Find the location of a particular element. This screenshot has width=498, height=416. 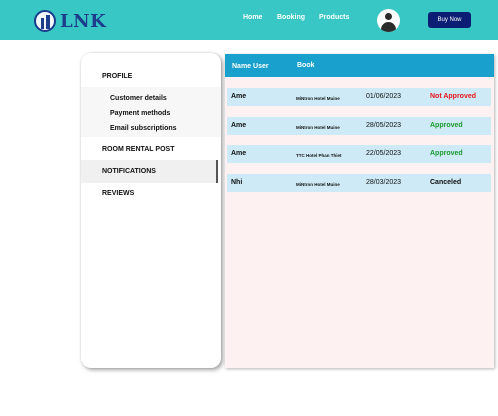

table-header: Name User Book is located at coordinates (359, 65).